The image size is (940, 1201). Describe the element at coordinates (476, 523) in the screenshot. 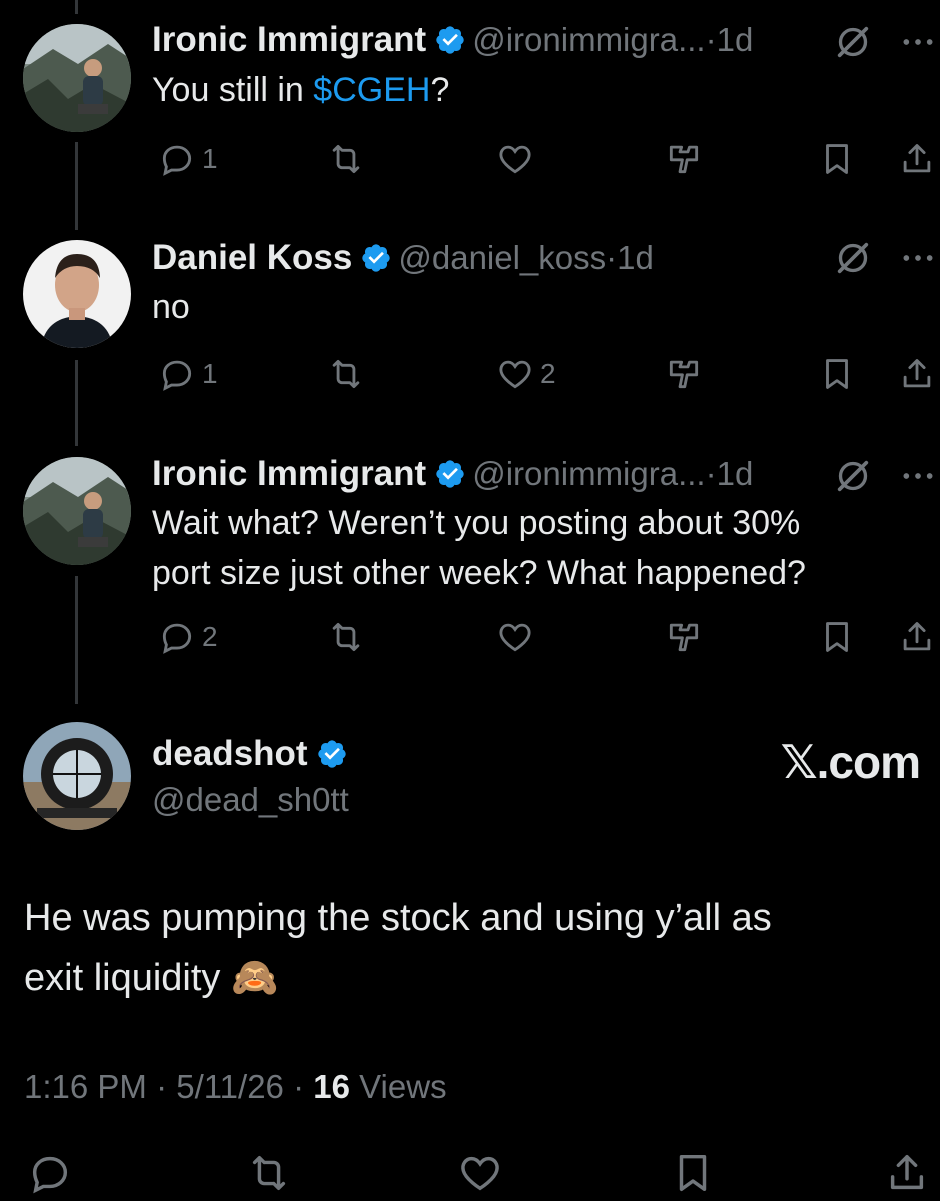

I see `reply-text-line: Wait what? Weren’t you posting about 30%` at that location.